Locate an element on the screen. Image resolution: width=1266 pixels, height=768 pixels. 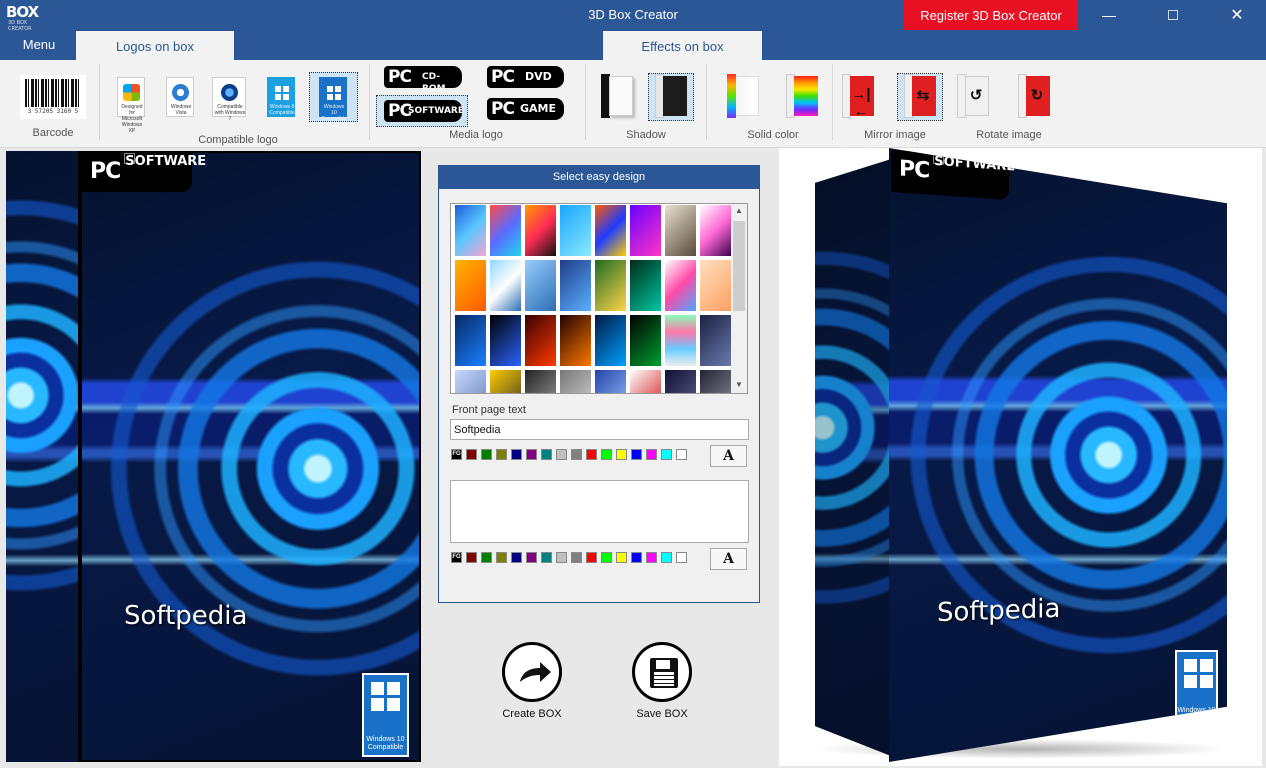
mirror-vertical-button: ⇆ is located at coordinates (920, 96).